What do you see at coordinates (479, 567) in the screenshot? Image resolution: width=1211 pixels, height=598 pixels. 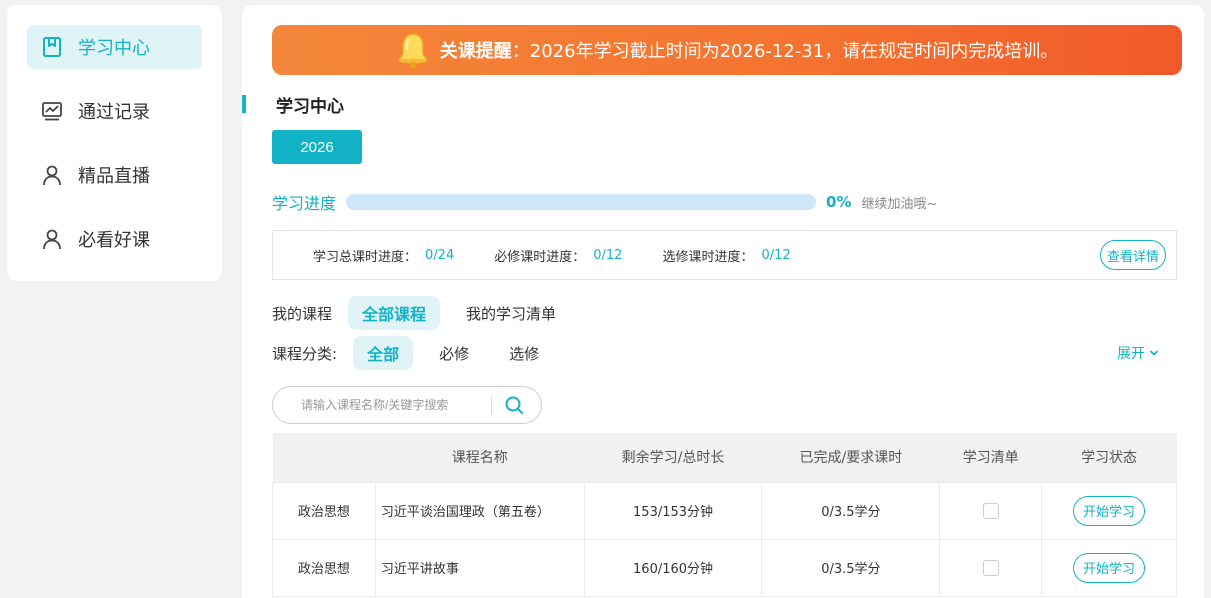 I see `cell-course-name: 习近平讲故事` at bounding box center [479, 567].